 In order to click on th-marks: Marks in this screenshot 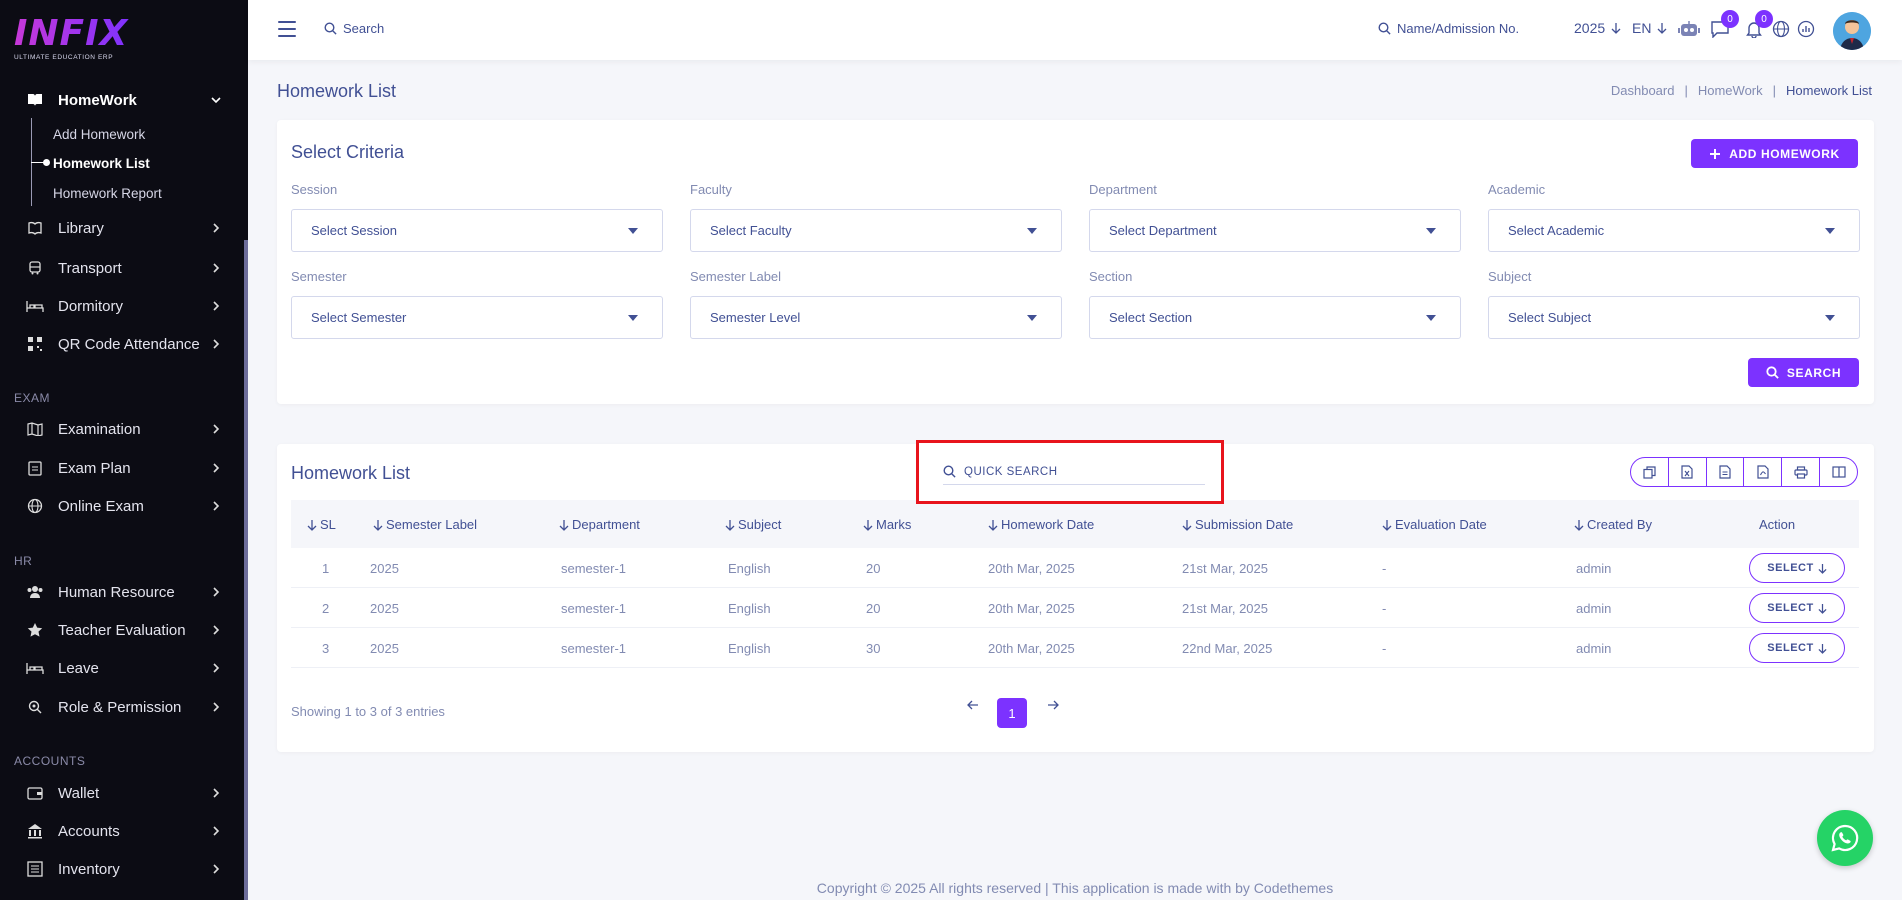, I will do `click(887, 524)`.